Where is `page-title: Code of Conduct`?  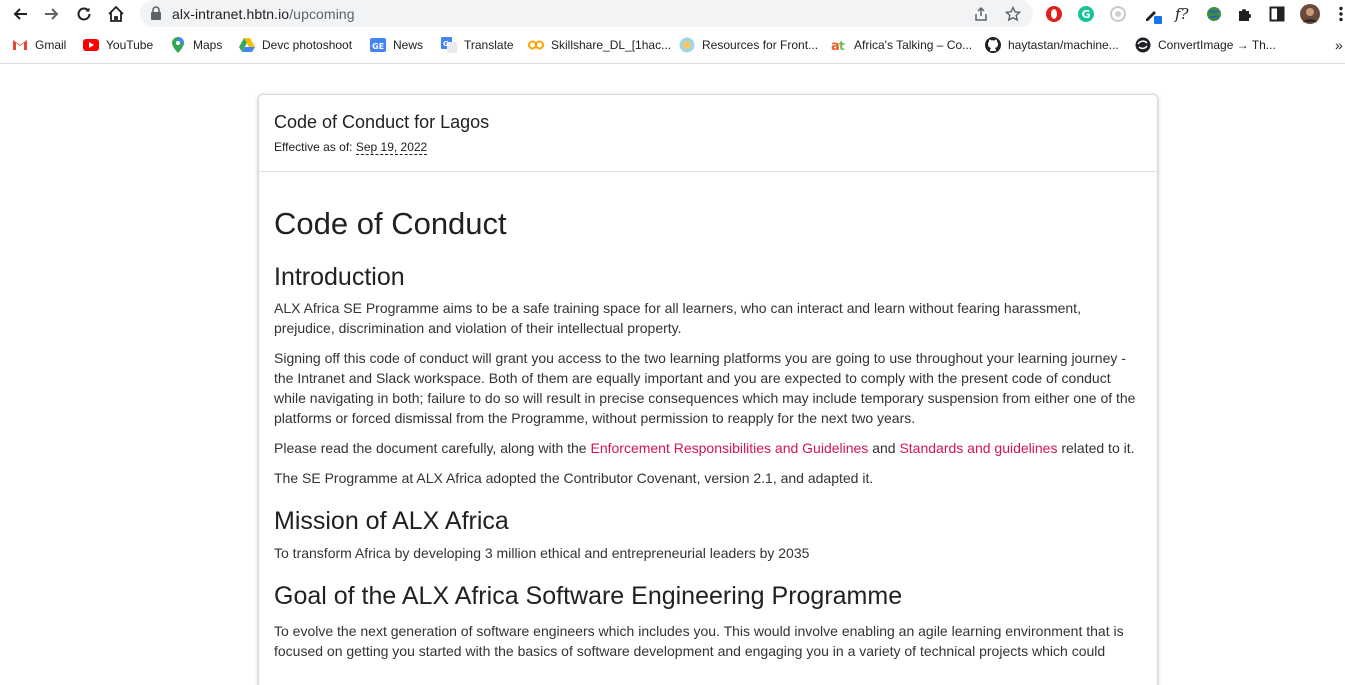
page-title: Code of Conduct is located at coordinates (390, 223).